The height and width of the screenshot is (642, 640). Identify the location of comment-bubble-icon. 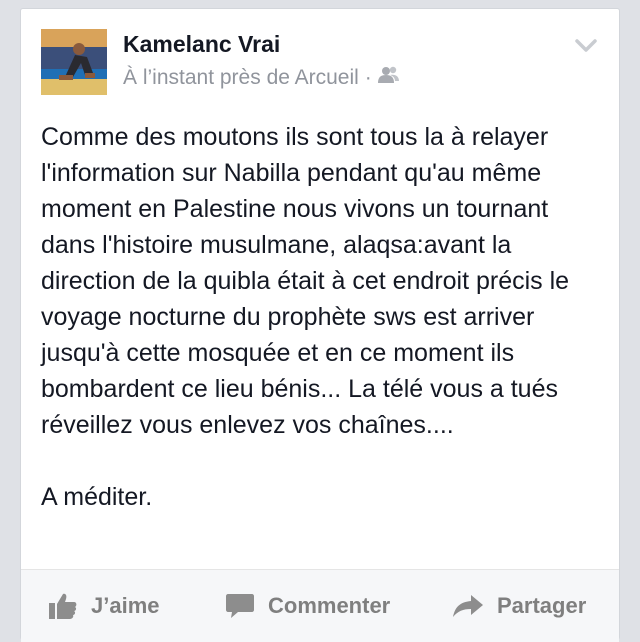
(240, 606).